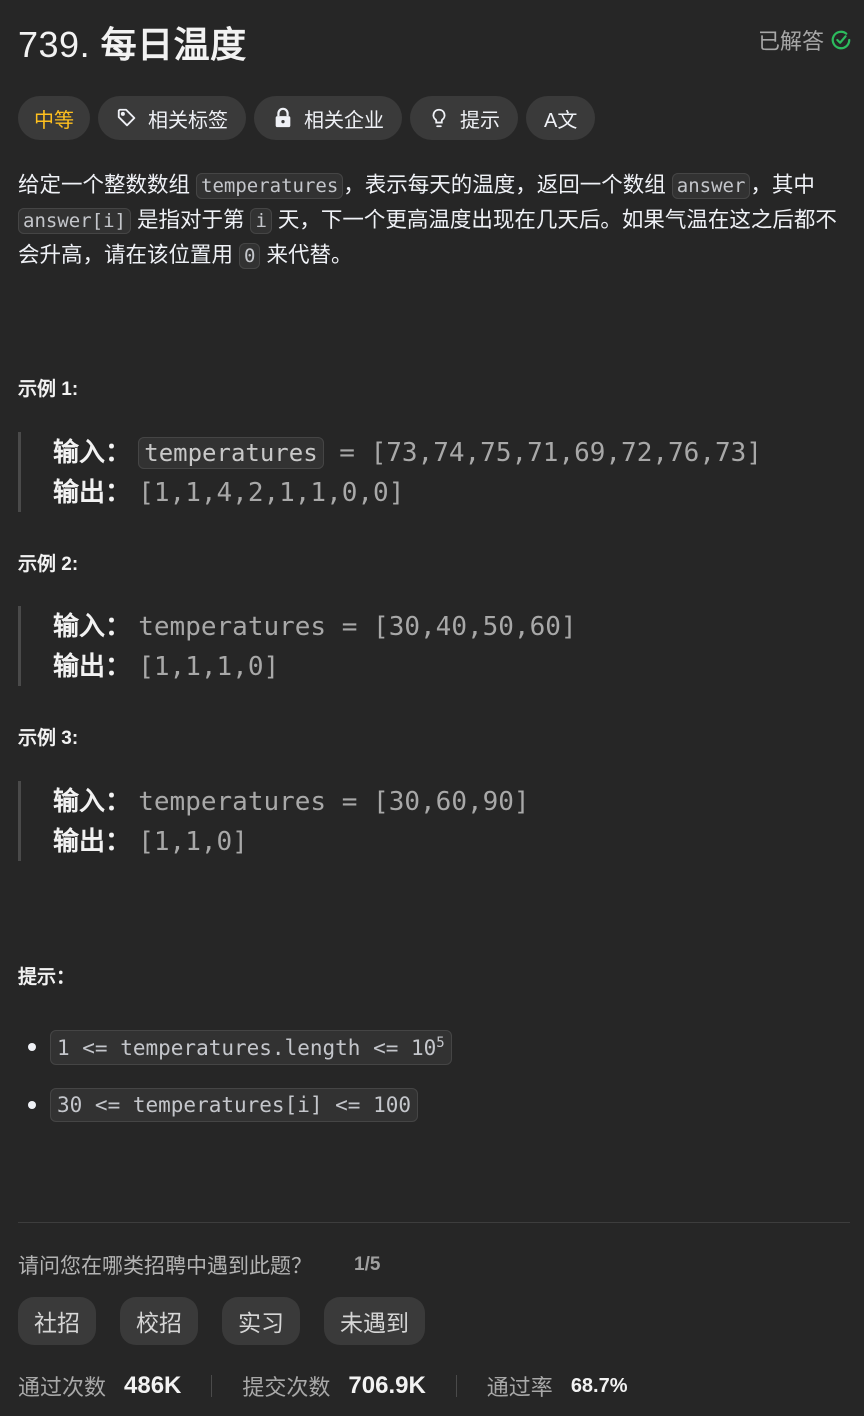 This screenshot has height=1416, width=864. I want to click on solved-label: 已解答, so click(790, 41).